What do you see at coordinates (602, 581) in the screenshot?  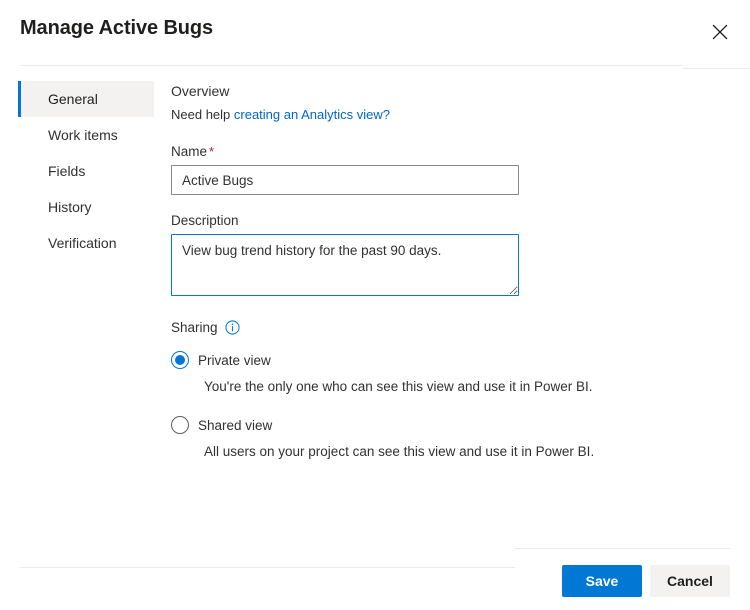 I see `save-button: Save` at bounding box center [602, 581].